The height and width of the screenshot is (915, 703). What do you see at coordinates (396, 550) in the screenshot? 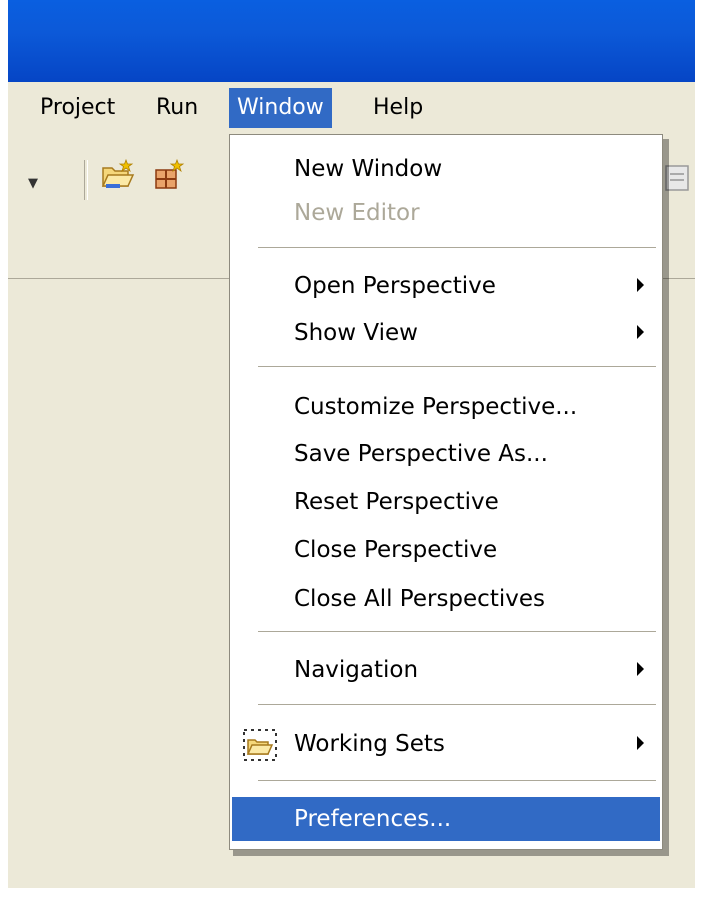
I see `menu-item-label: Close Perspective` at bounding box center [396, 550].